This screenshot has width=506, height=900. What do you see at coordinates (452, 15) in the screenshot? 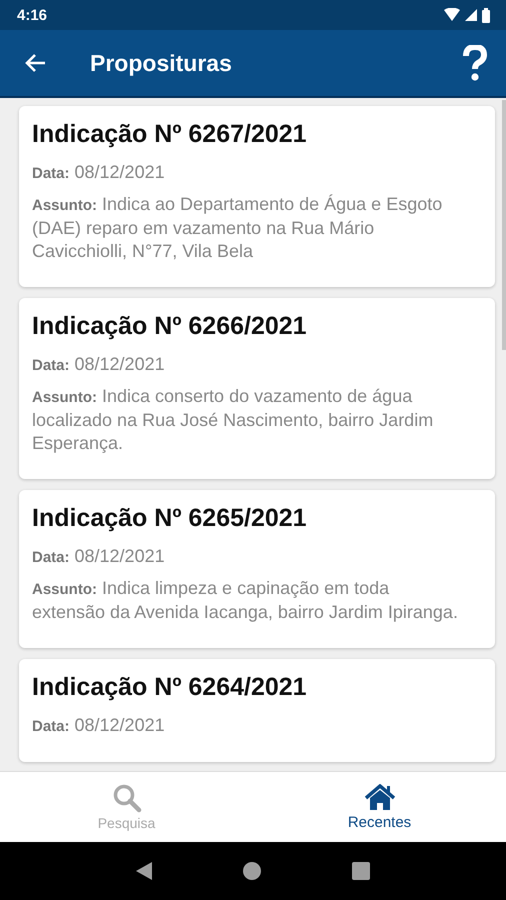
I see `wifi-icon` at bounding box center [452, 15].